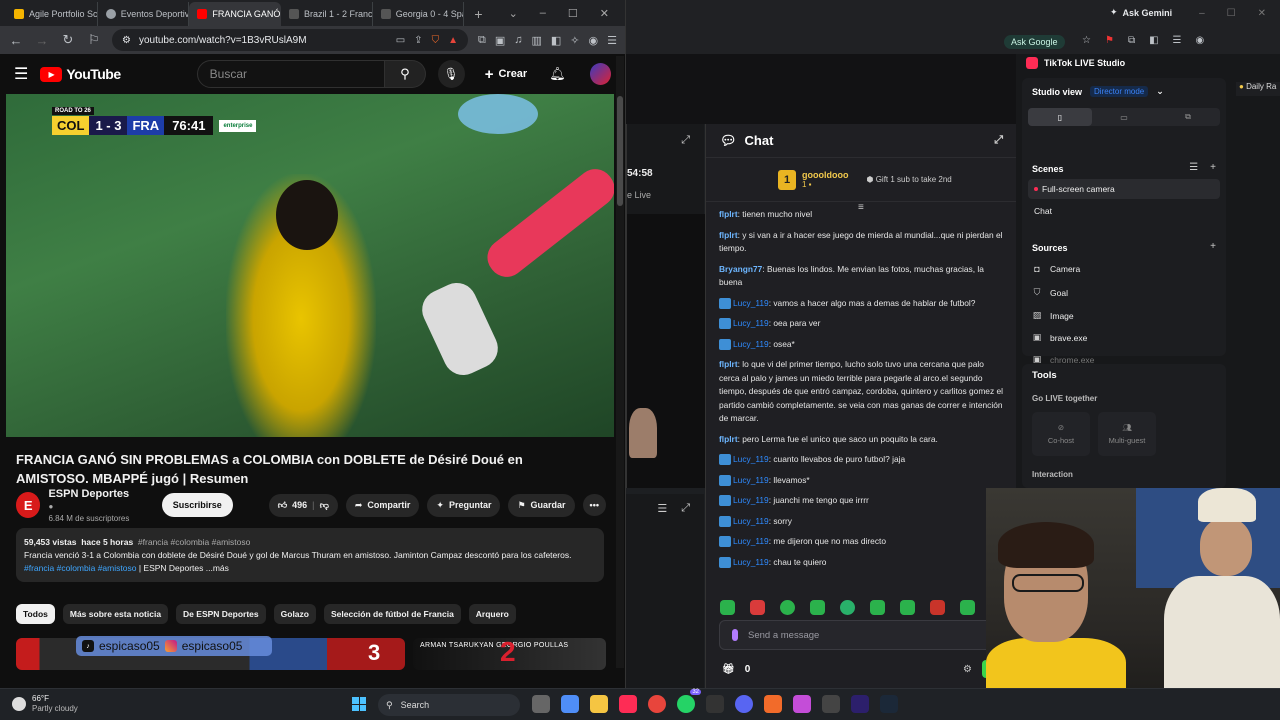 Image resolution: width=1280 pixels, height=720 pixels. What do you see at coordinates (740, 269) in the screenshot?
I see `chat-username: Bryangn77` at bounding box center [740, 269].